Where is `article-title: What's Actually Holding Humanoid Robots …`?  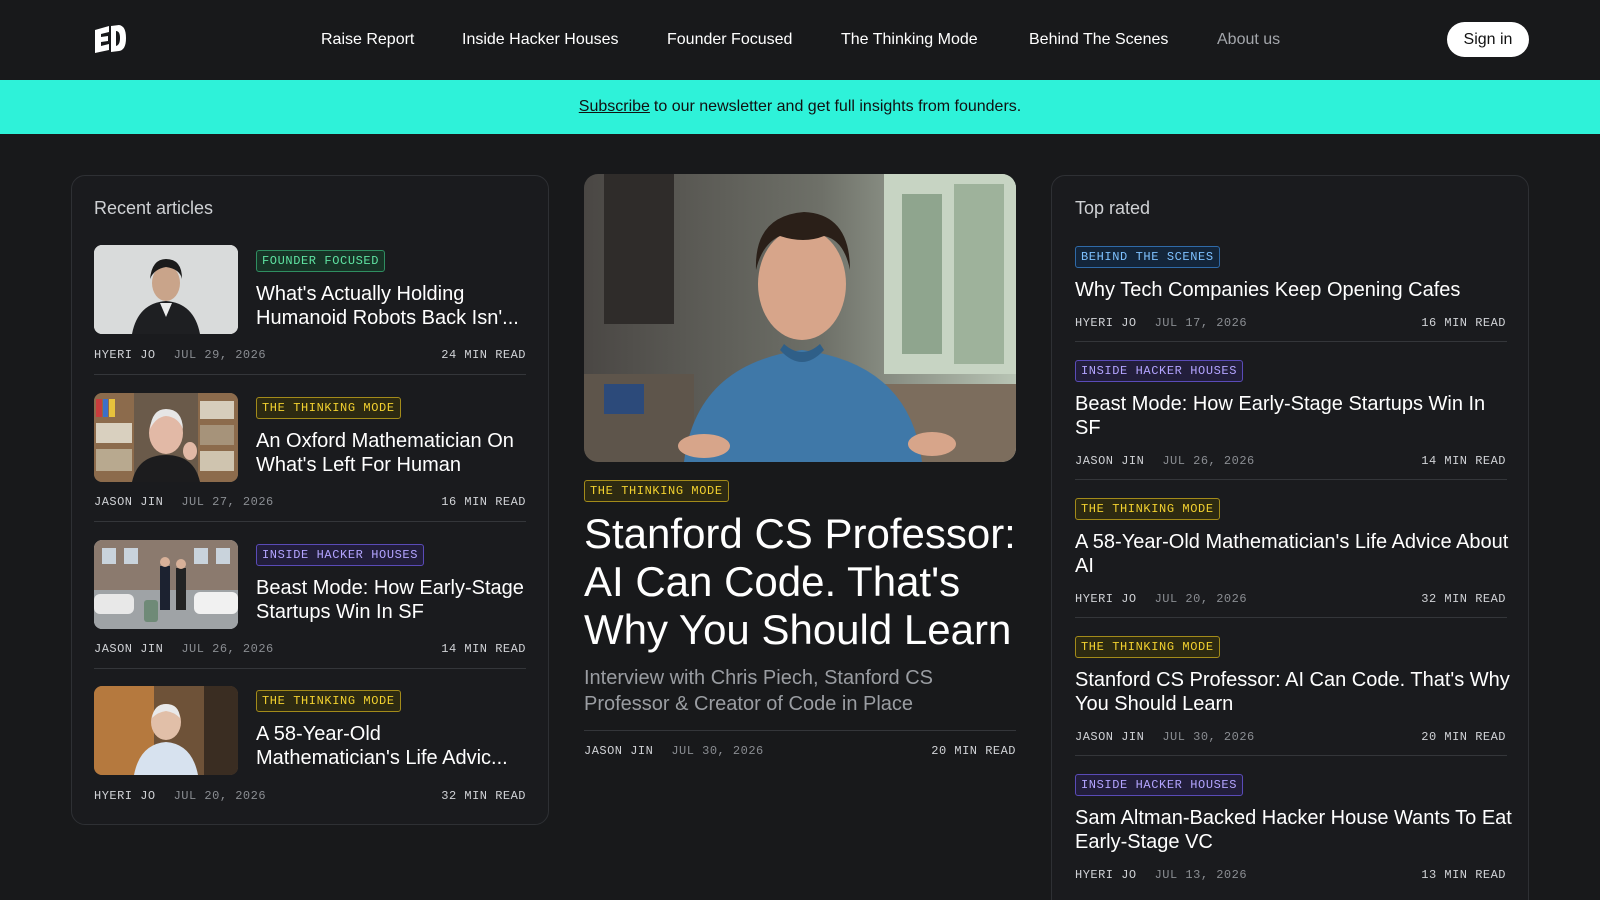 article-title: What's Actually Holding Humanoid Robots … is located at coordinates (391, 306).